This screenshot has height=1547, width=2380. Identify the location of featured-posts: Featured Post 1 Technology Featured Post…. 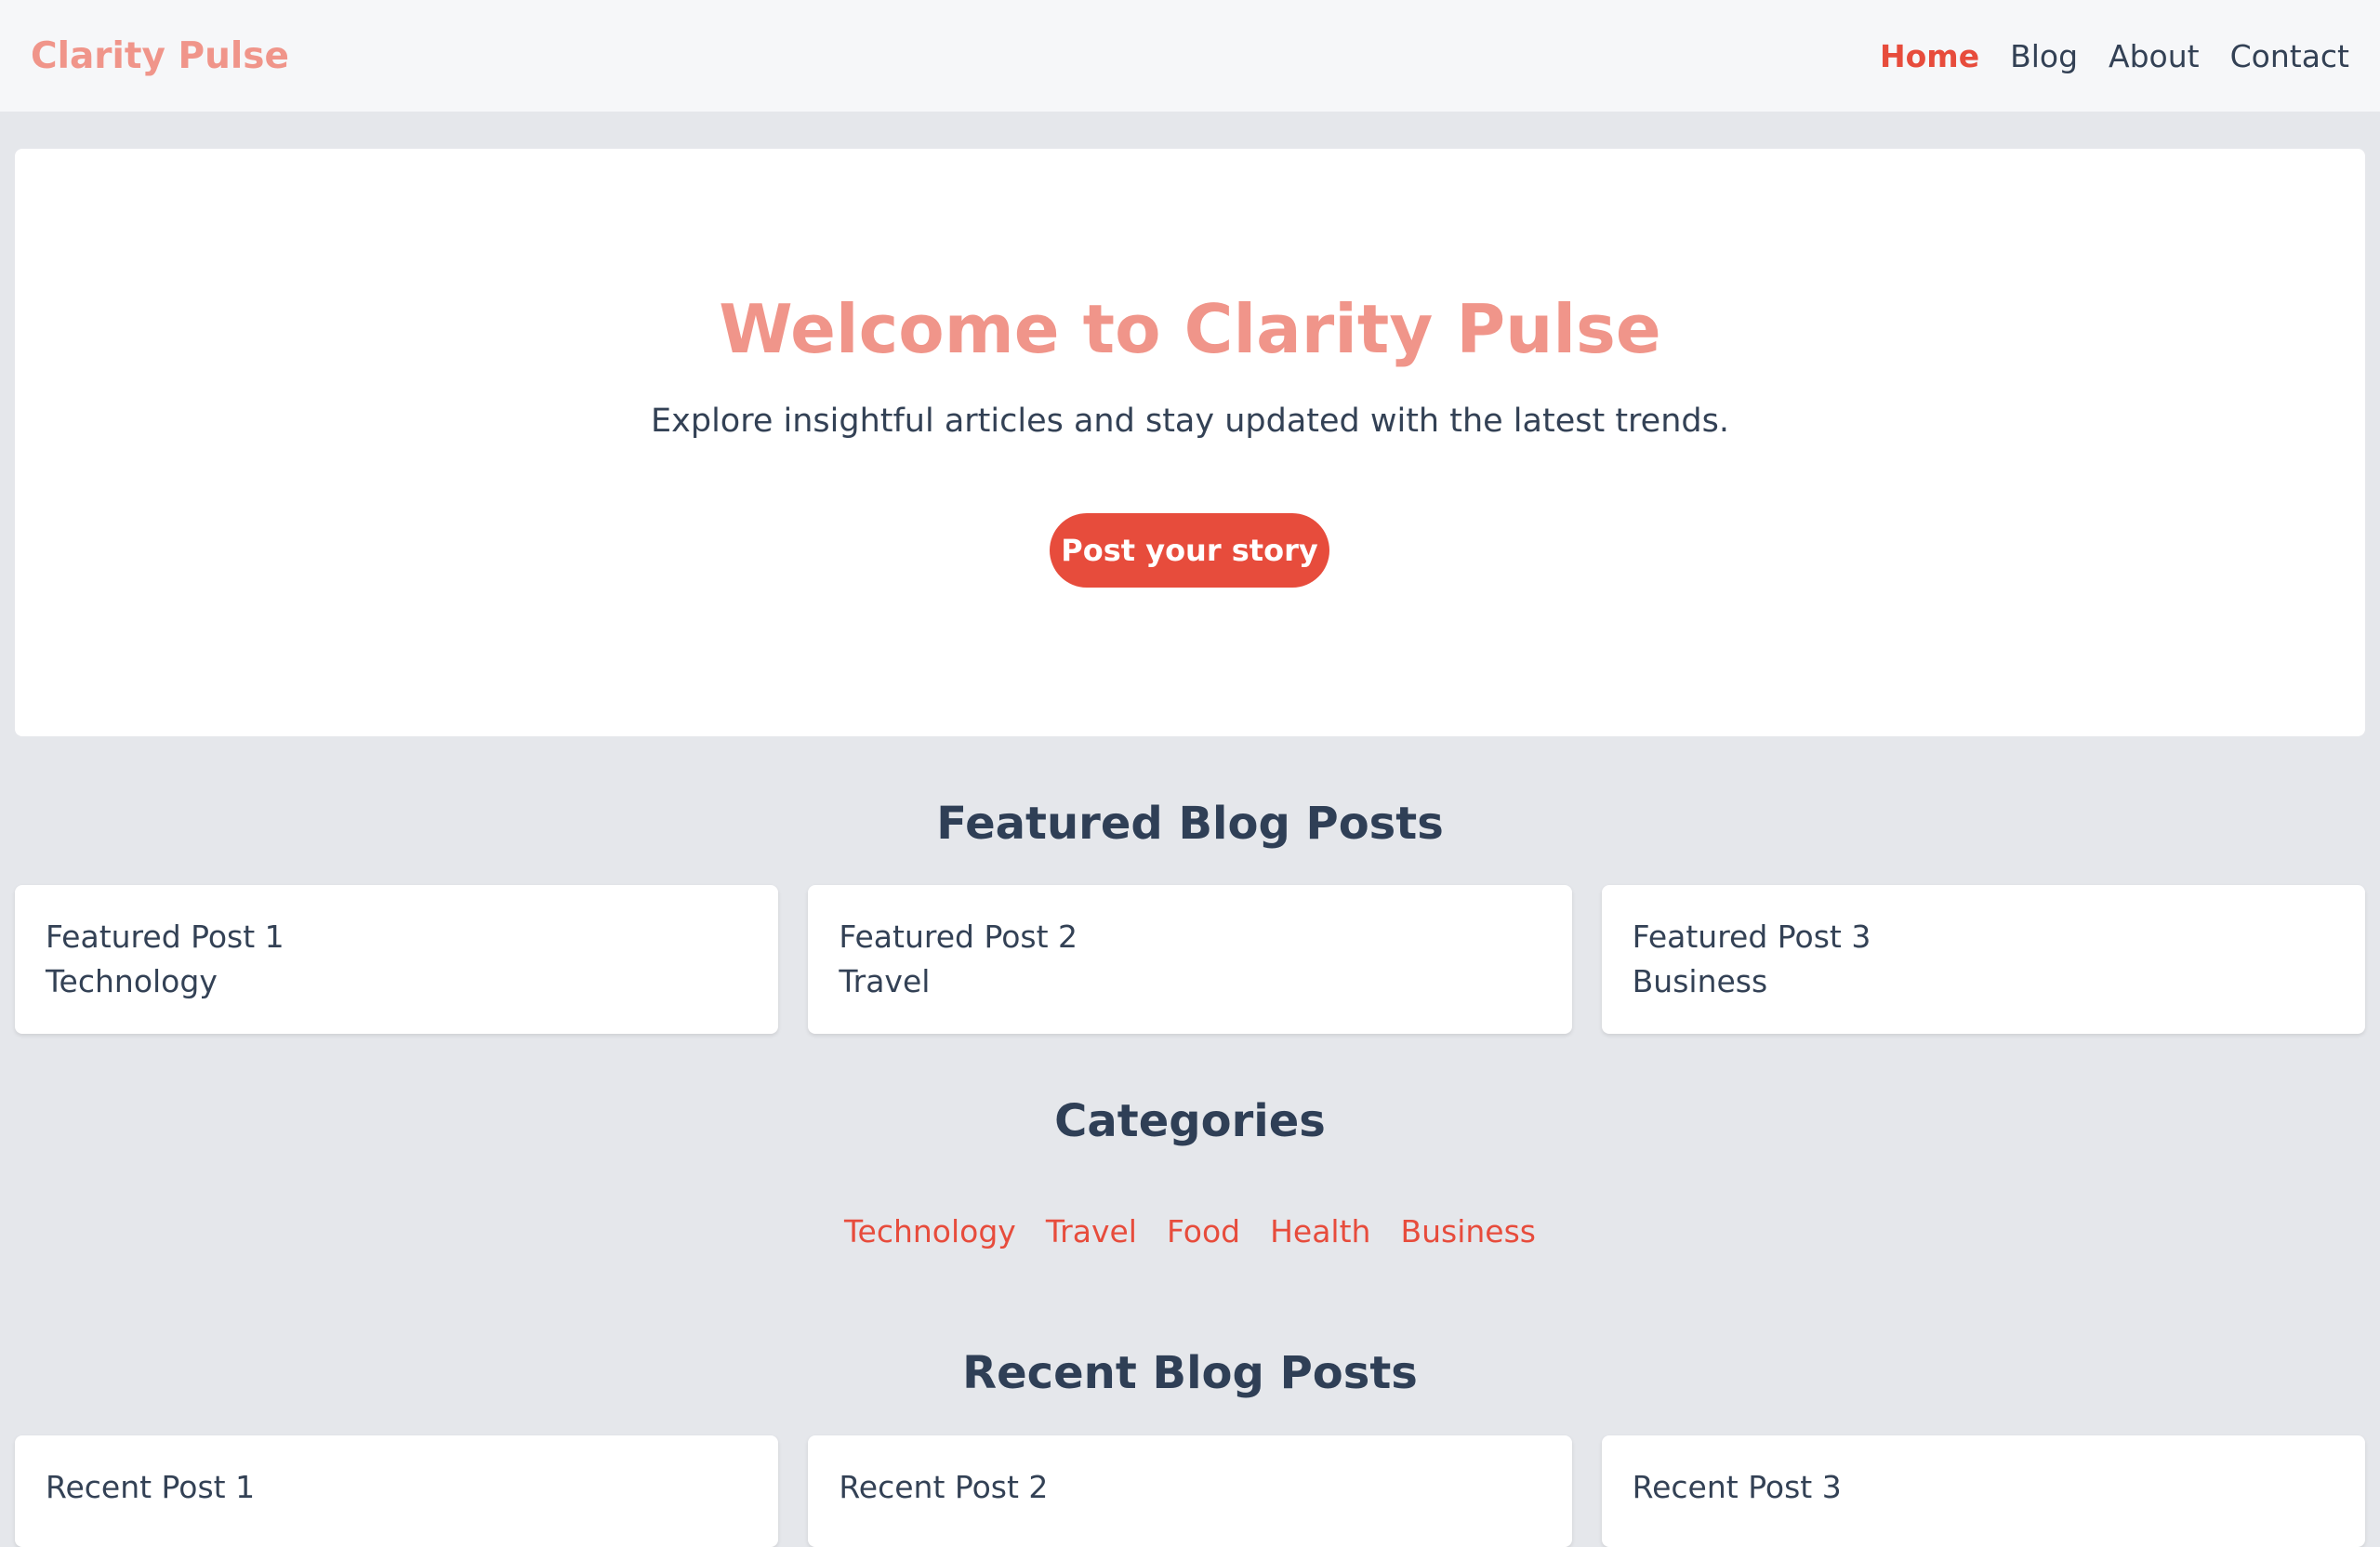
(1190, 959).